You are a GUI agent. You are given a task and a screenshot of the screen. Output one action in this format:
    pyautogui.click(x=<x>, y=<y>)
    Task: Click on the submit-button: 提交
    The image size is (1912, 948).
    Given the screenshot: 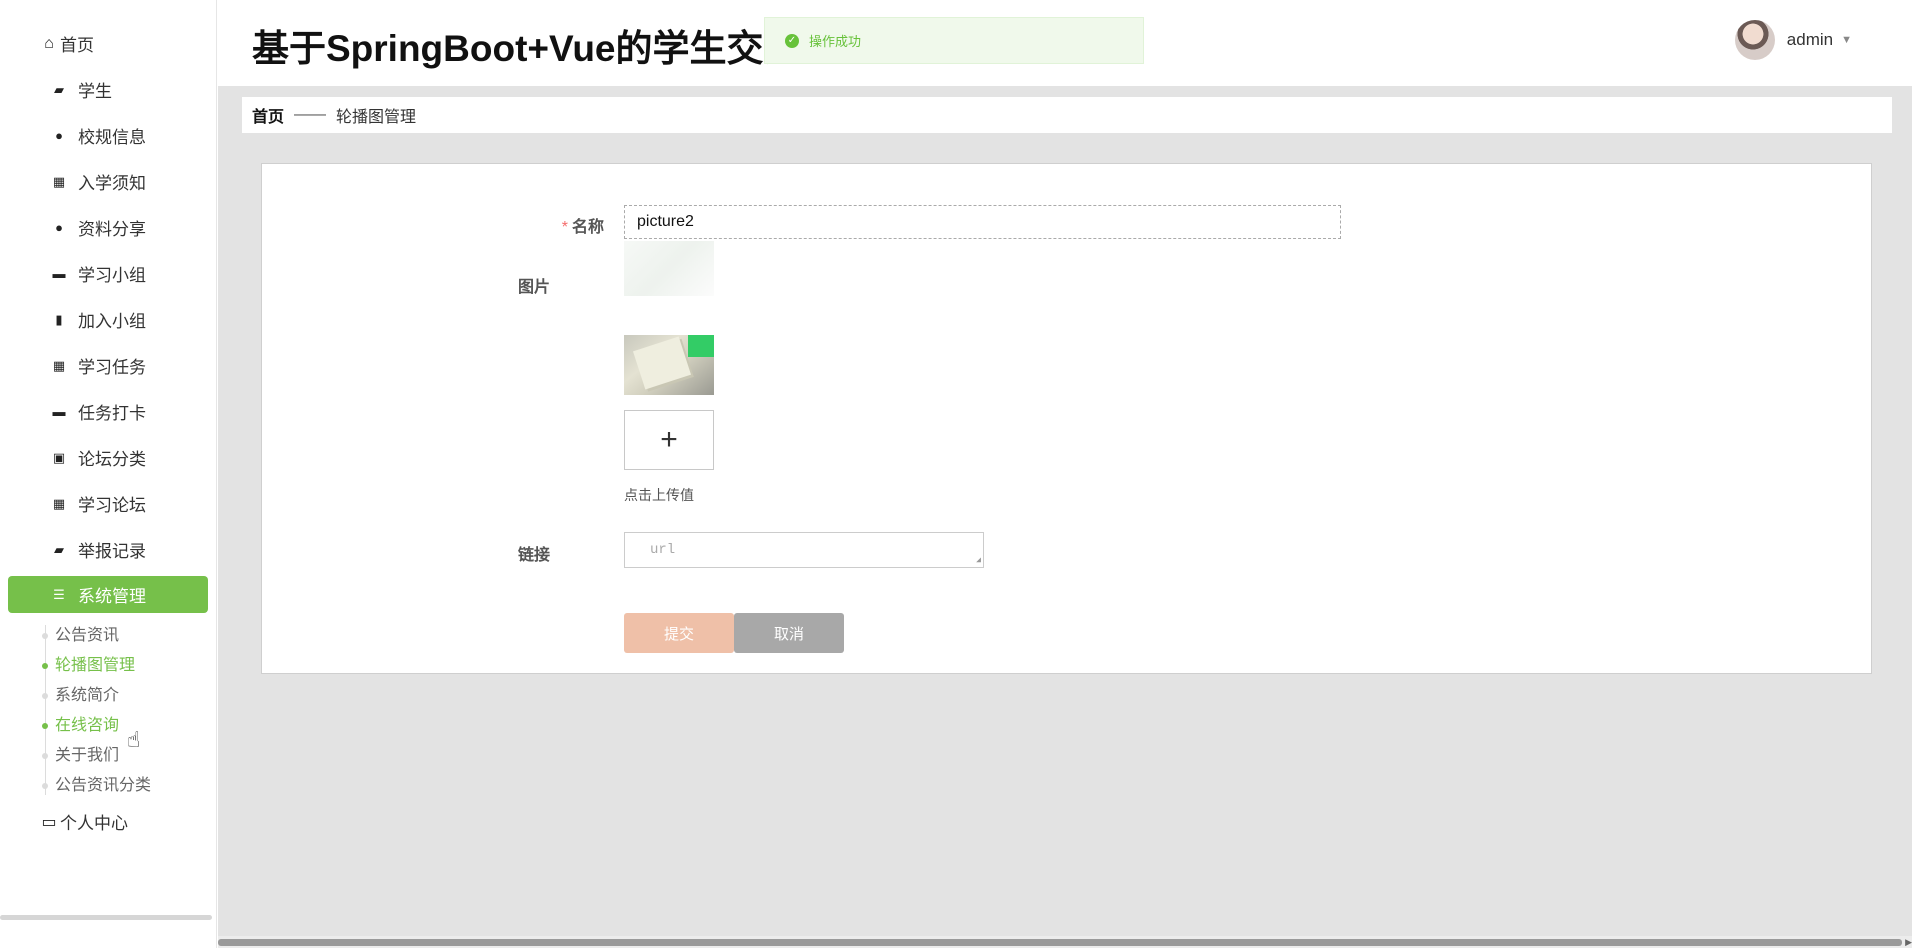 What is the action you would take?
    pyautogui.click(x=679, y=633)
    